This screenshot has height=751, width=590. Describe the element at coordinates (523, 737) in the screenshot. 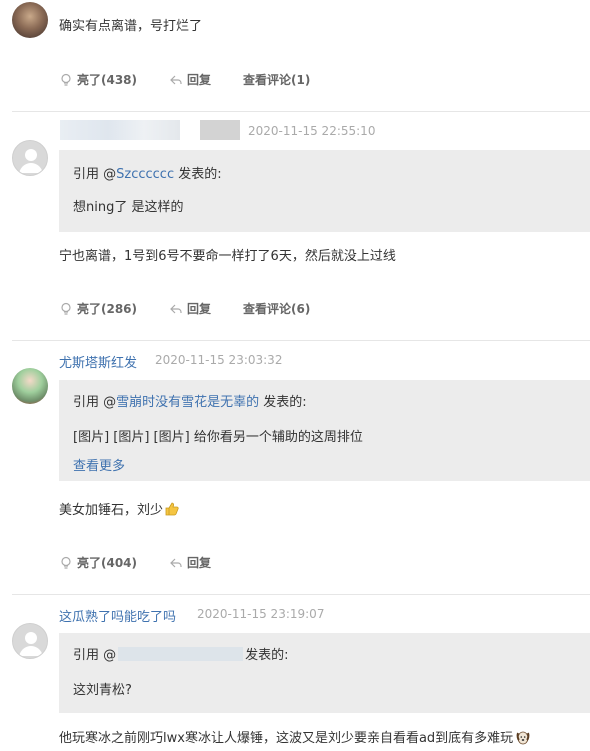

I see `dog-face-emoji-icon` at that location.